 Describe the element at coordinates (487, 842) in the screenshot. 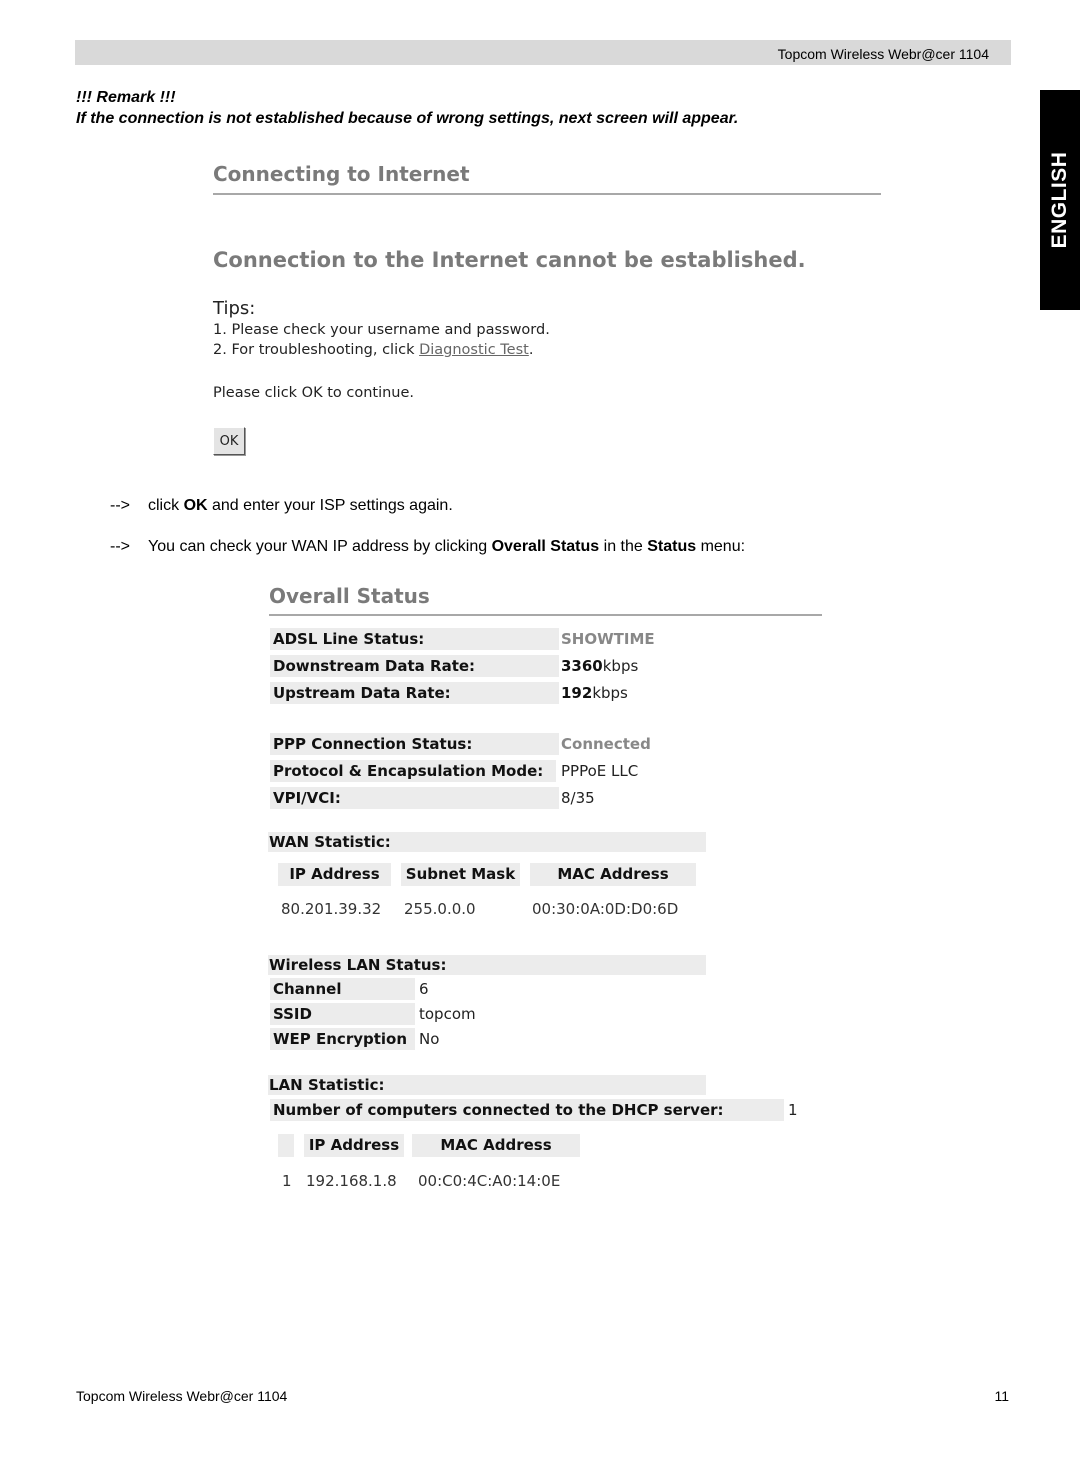

I see `wan-statistic-heading: WAN Statistic:` at that location.